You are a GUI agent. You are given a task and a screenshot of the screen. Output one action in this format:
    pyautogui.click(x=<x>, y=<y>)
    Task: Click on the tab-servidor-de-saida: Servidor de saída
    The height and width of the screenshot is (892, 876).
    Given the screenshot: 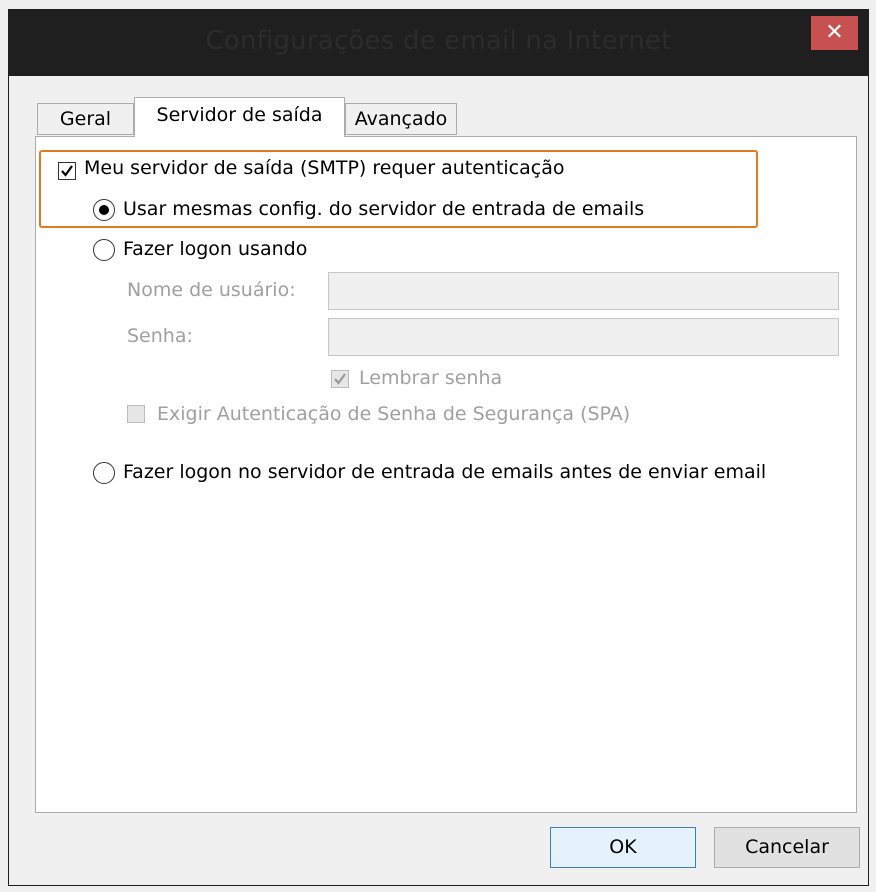 What is the action you would take?
    pyautogui.click(x=239, y=117)
    